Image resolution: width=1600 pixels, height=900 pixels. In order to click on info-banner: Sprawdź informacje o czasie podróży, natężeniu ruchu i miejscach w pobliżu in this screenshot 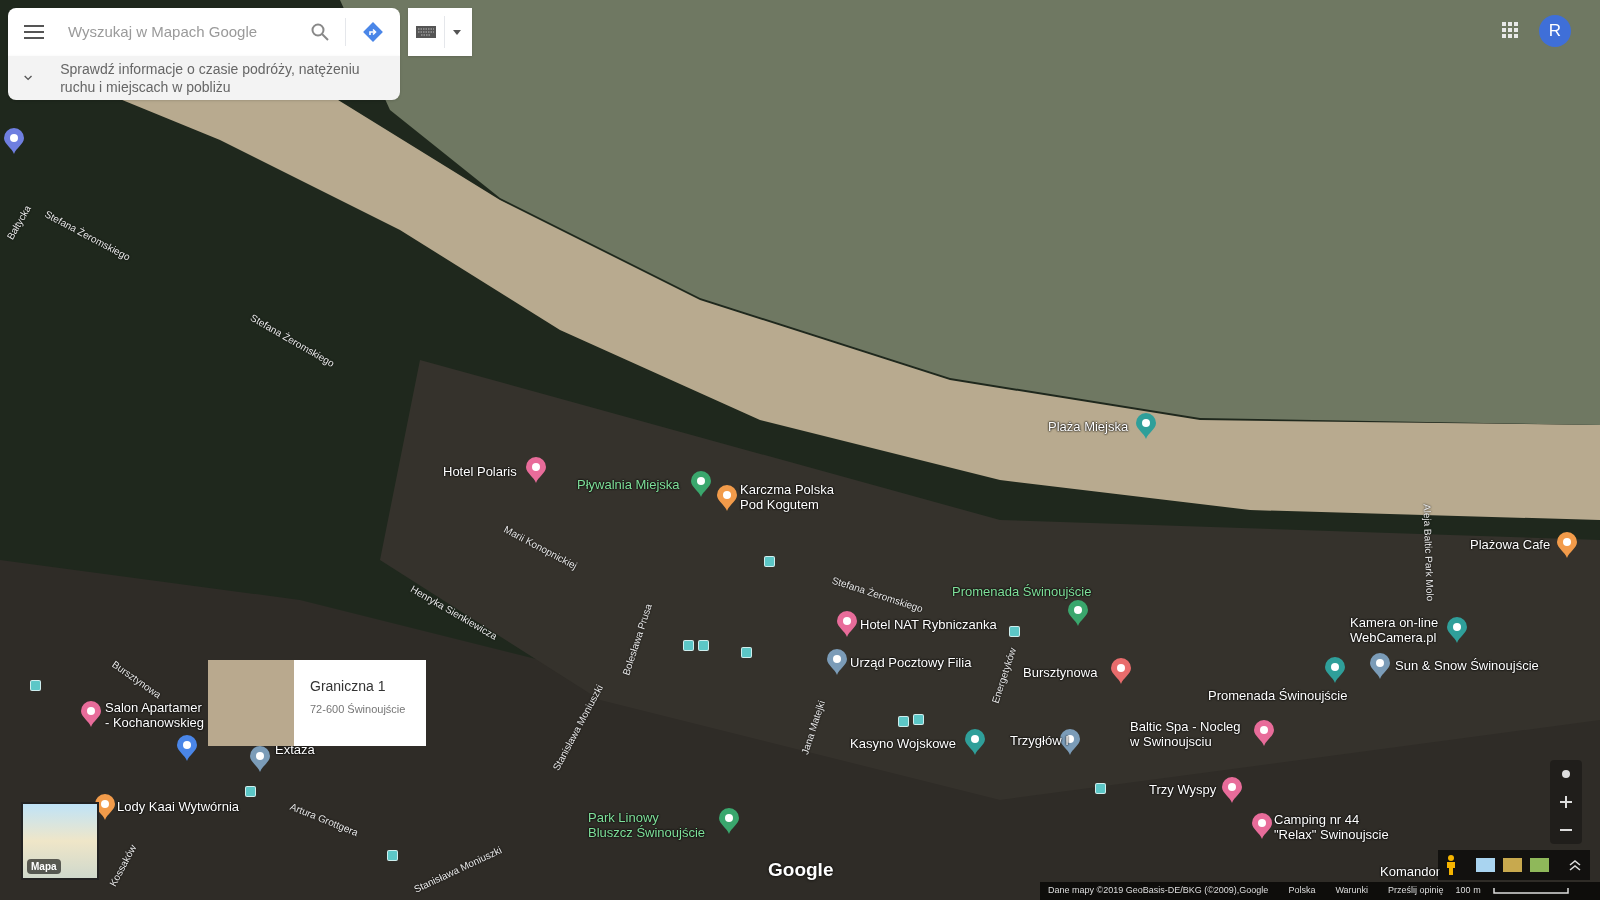, I will do `click(204, 78)`.